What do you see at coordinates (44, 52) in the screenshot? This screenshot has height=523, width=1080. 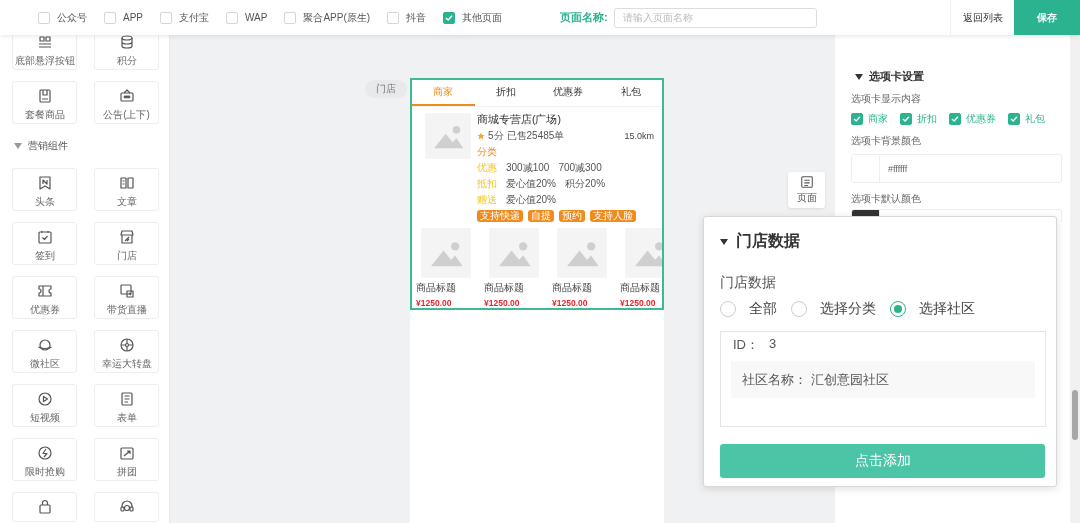 I see `component-tile: 底部悬浮按钮` at bounding box center [44, 52].